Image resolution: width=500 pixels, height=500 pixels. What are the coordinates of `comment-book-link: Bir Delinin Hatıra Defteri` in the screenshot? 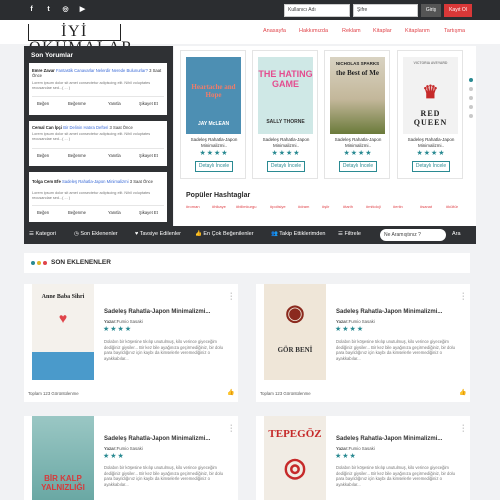 It's located at (85, 127).